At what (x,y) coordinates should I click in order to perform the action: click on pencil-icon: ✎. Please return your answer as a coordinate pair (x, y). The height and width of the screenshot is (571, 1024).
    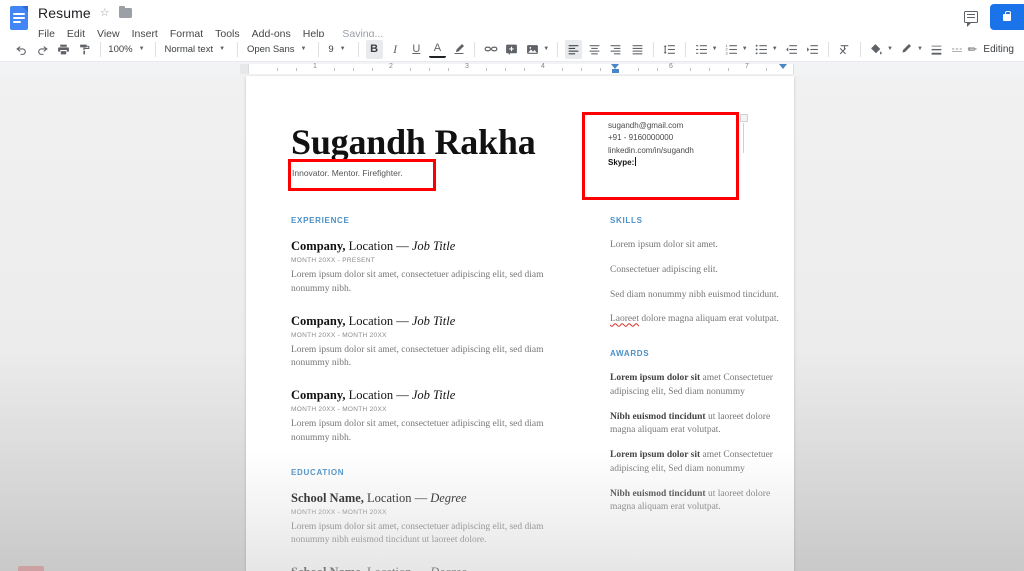
    Looking at the image, I should click on (973, 49).